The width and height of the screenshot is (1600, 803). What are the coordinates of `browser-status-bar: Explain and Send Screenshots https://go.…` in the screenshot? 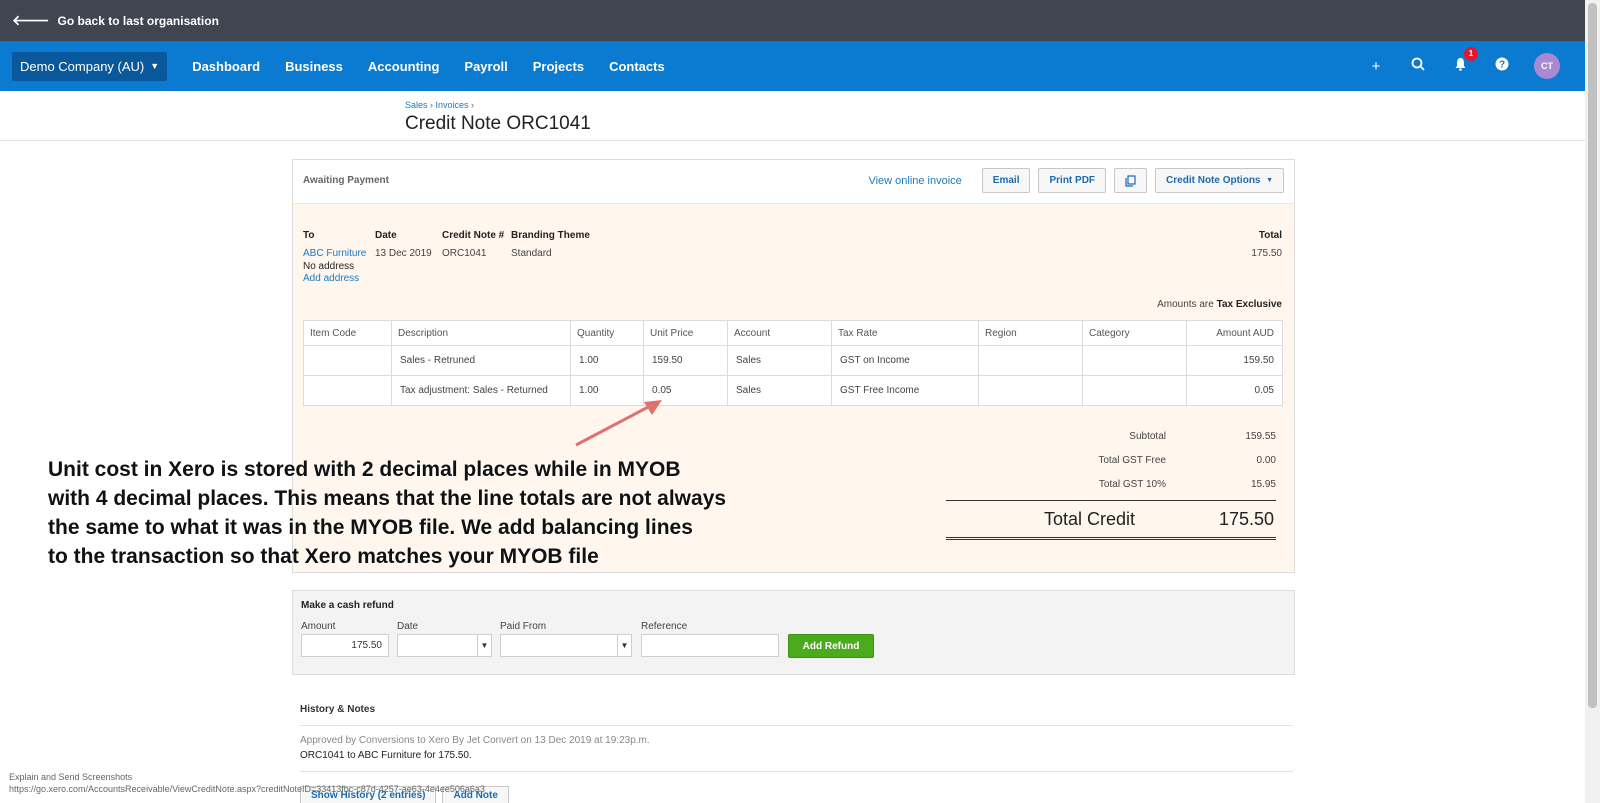 It's located at (247, 783).